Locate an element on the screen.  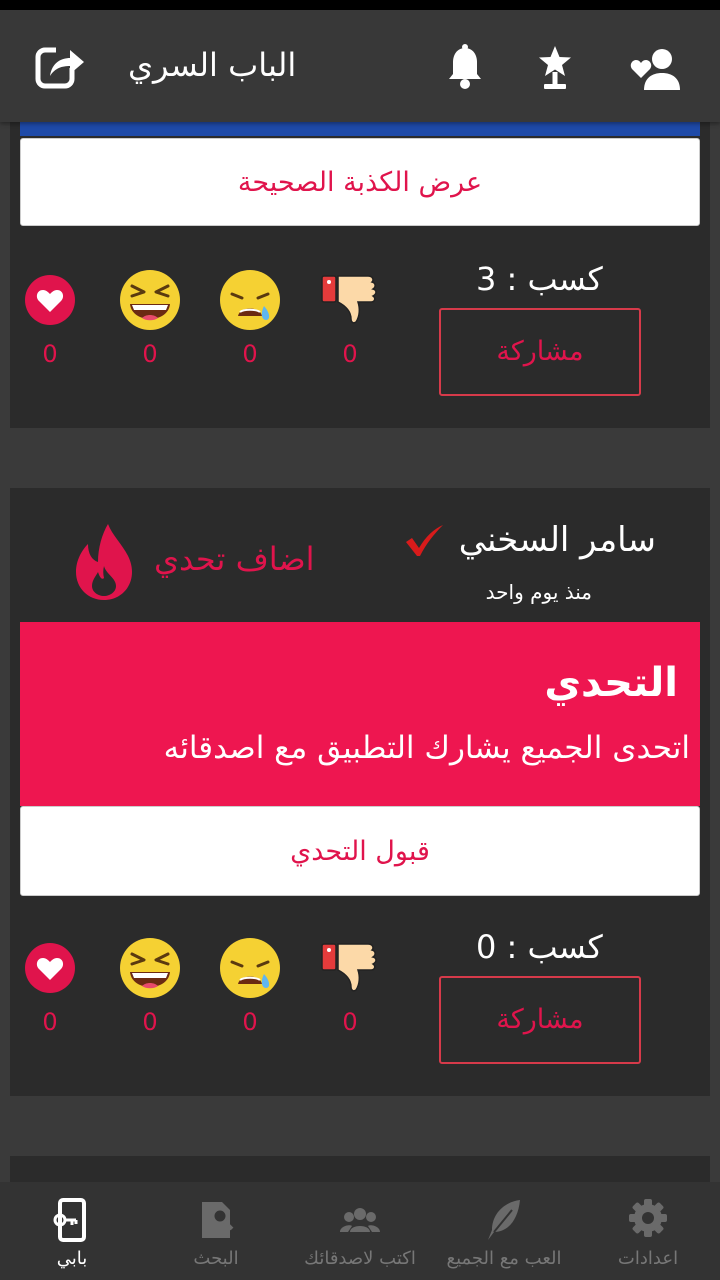
nav-label: اعدادات is located at coordinates (648, 1258).